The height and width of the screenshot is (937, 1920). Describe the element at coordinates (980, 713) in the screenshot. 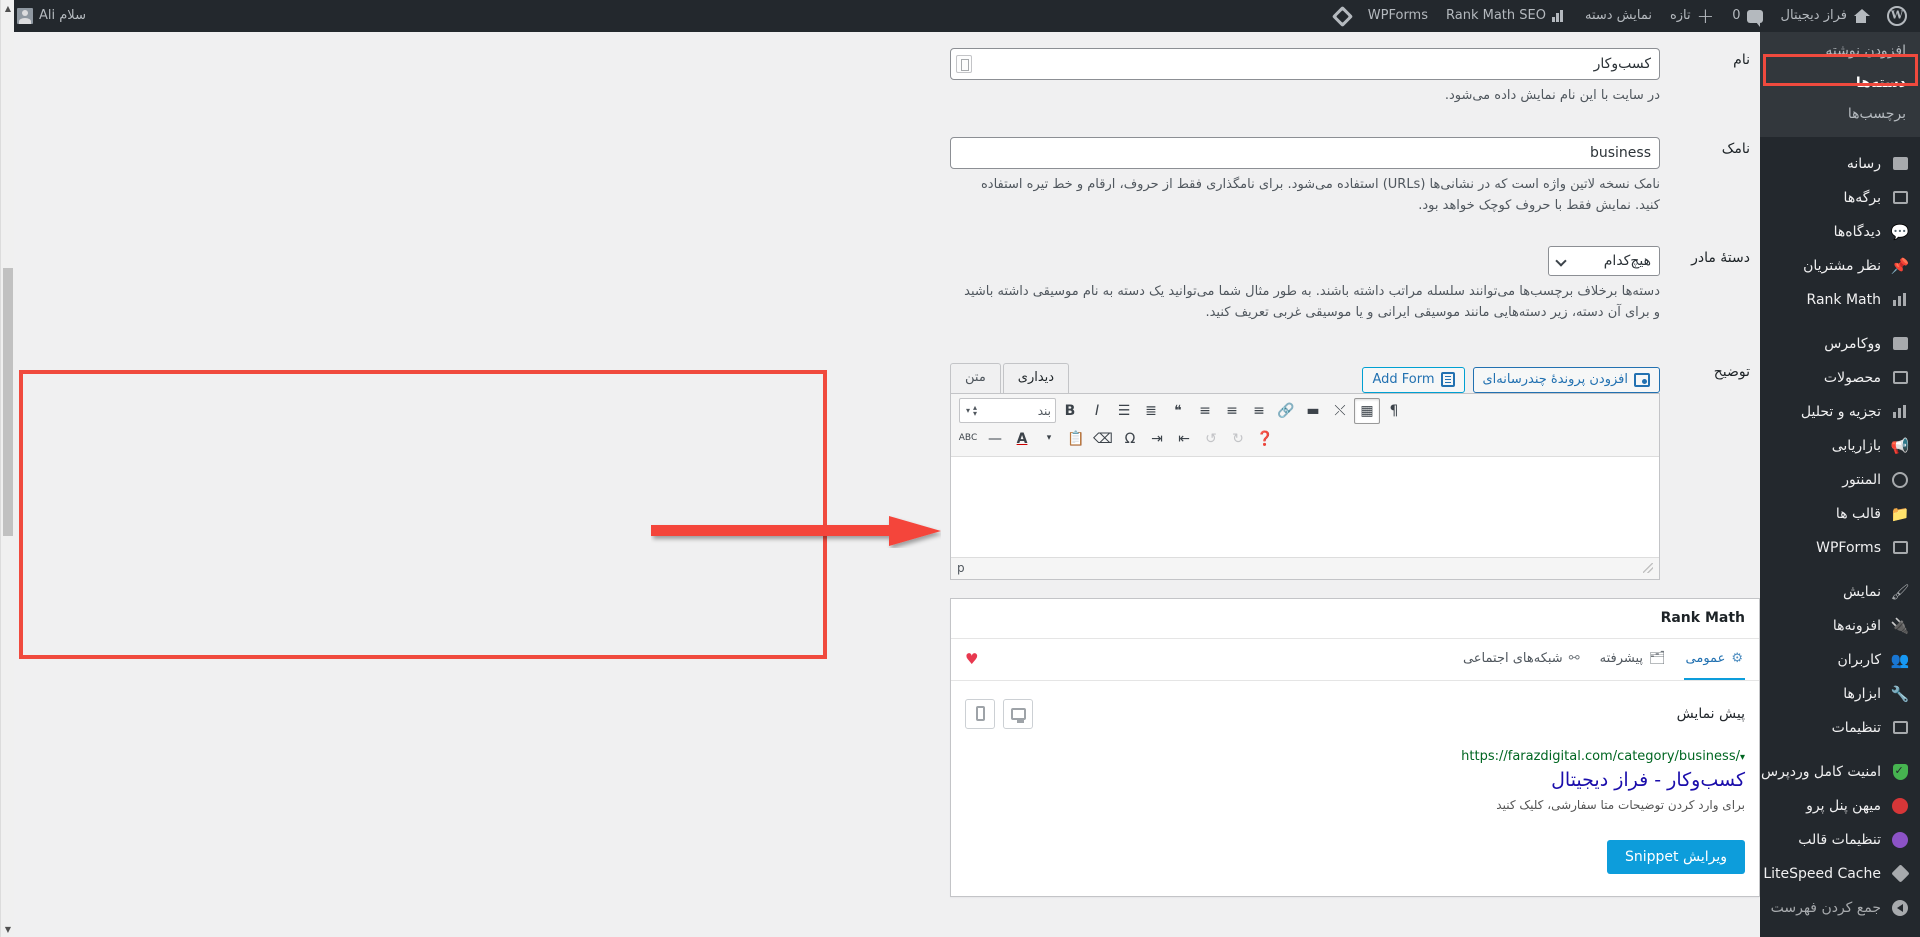

I see `mobile-preview-button` at that location.